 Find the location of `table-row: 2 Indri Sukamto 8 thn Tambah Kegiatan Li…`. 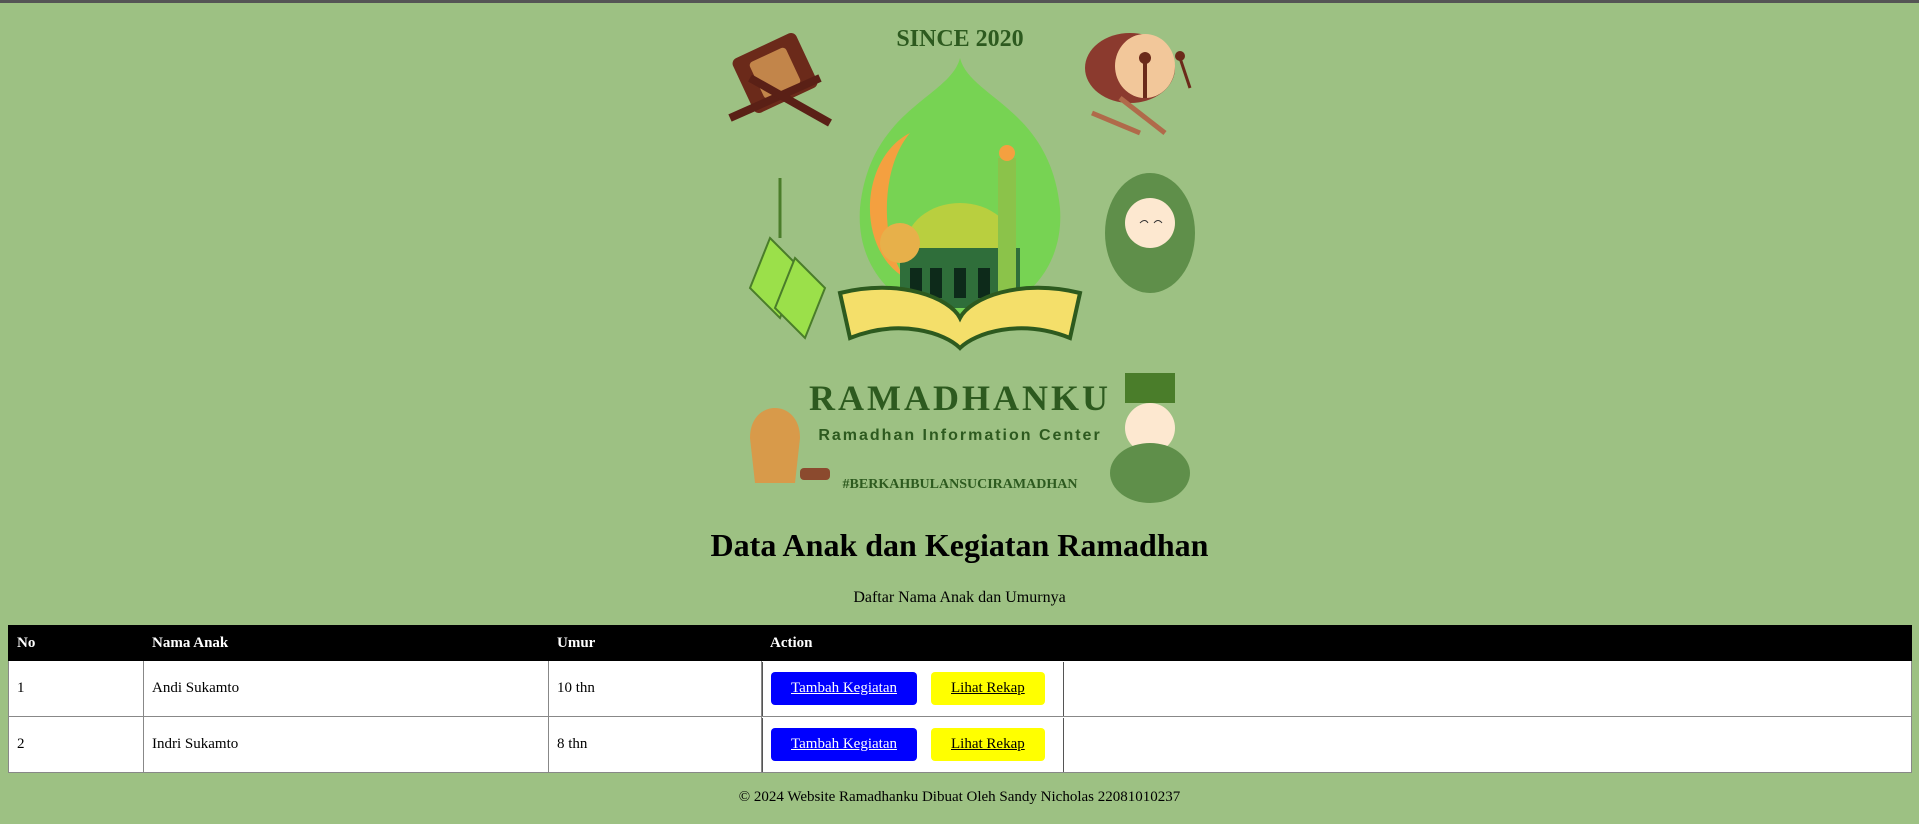

table-row: 2 Indri Sukamto 8 thn Tambah Kegiatan Li… is located at coordinates (960, 744).